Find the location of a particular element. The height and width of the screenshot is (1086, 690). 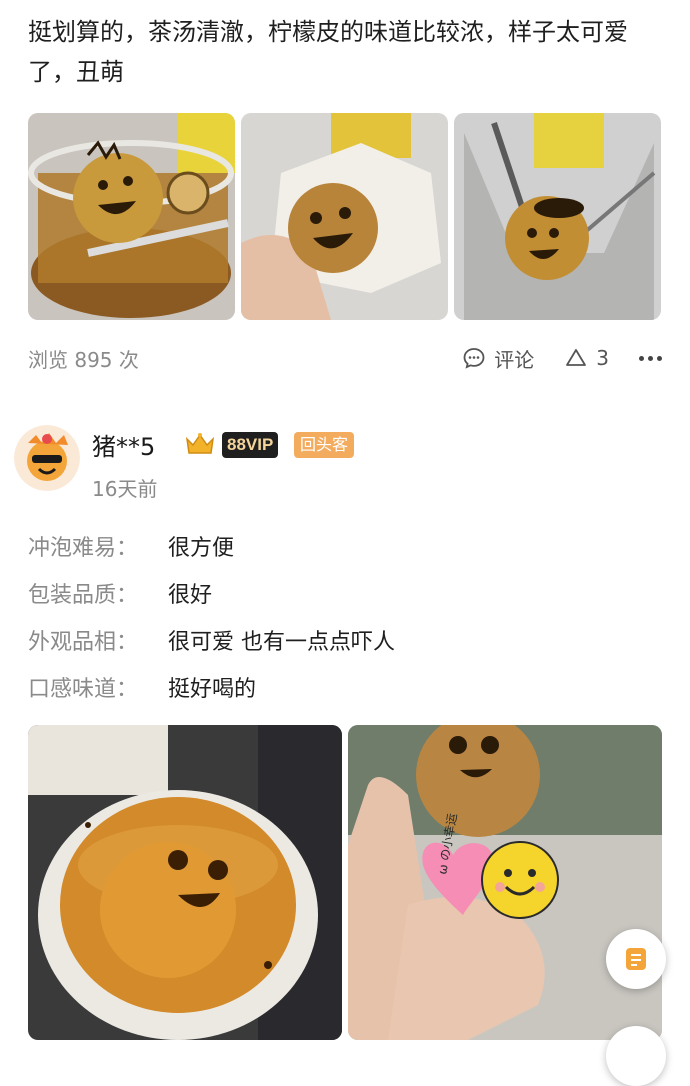

attribute-key: 外观品相： is located at coordinates (83, 642).